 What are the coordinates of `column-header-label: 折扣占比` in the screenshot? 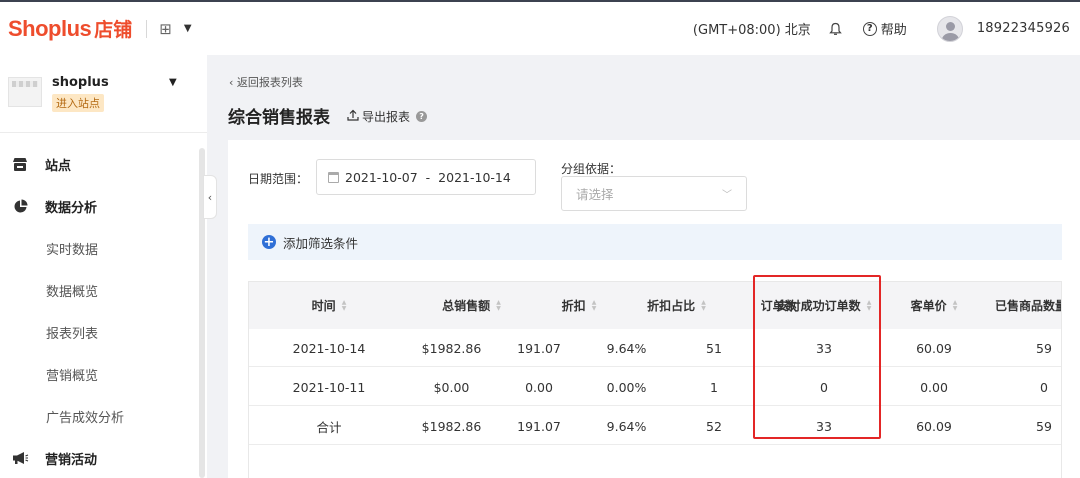 It's located at (671, 306).